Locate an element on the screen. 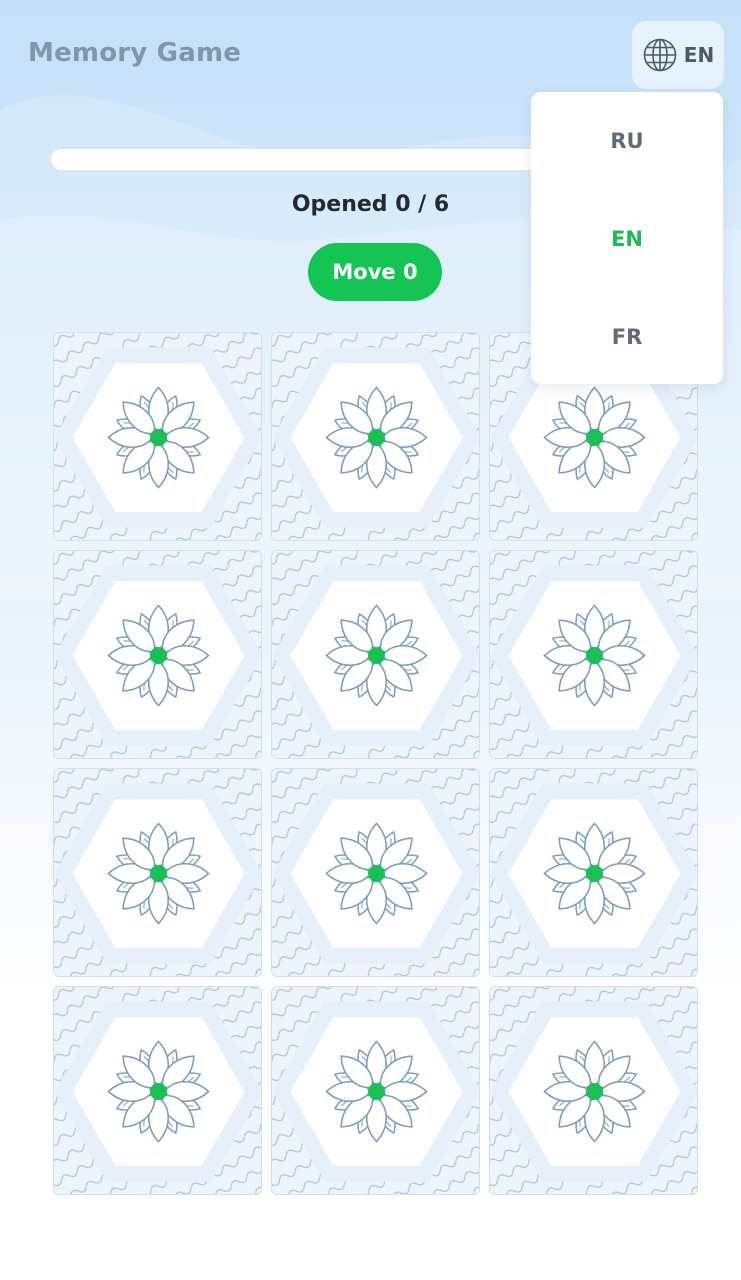 The height and width of the screenshot is (1280, 741). move-counter-badge: Move 0 is located at coordinates (375, 272).